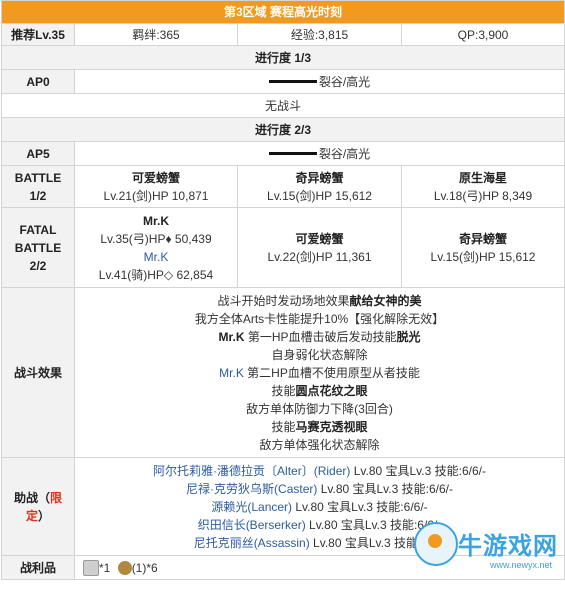  I want to click on battle2-label-line3: 2/2, so click(38, 265).